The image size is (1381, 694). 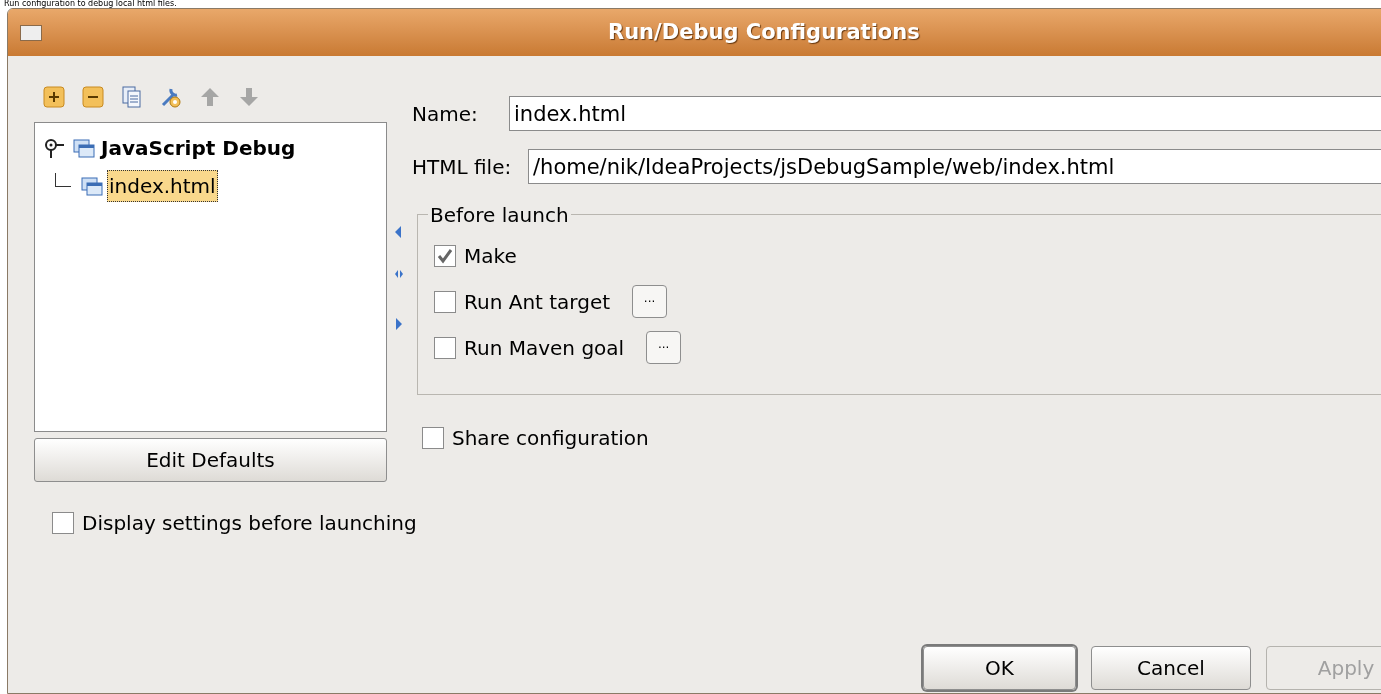 I want to click on dialog-button: OK, so click(x=999, y=668).